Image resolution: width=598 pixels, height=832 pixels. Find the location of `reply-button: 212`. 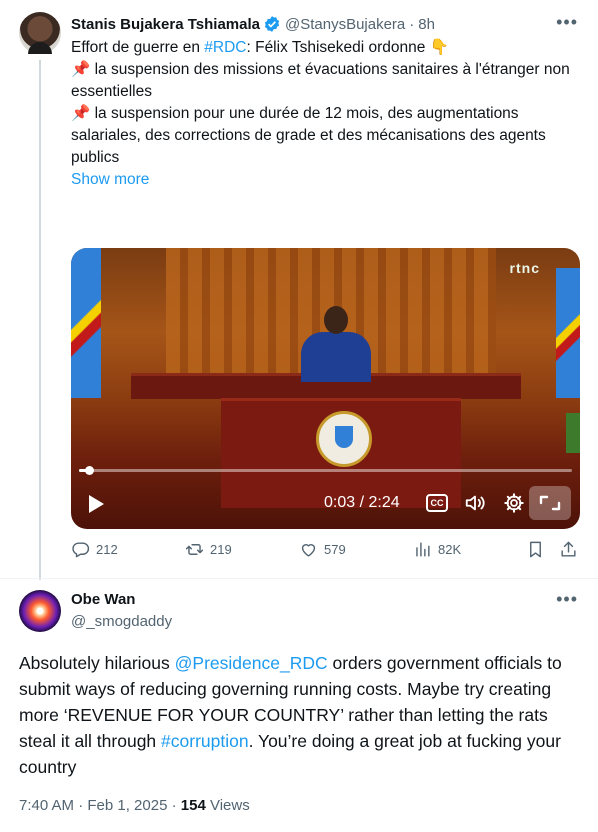

reply-button: 212 is located at coordinates (94, 549).